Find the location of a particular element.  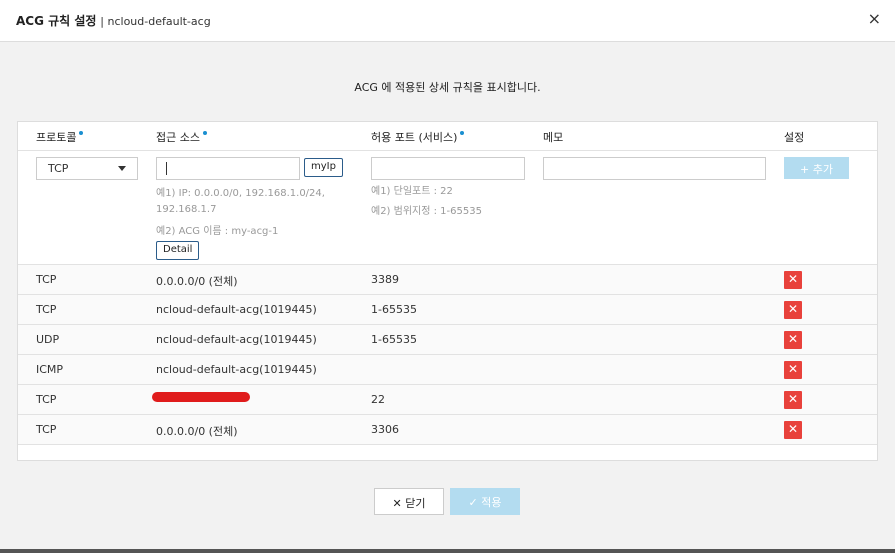

cell-port: 22 is located at coordinates (378, 399).